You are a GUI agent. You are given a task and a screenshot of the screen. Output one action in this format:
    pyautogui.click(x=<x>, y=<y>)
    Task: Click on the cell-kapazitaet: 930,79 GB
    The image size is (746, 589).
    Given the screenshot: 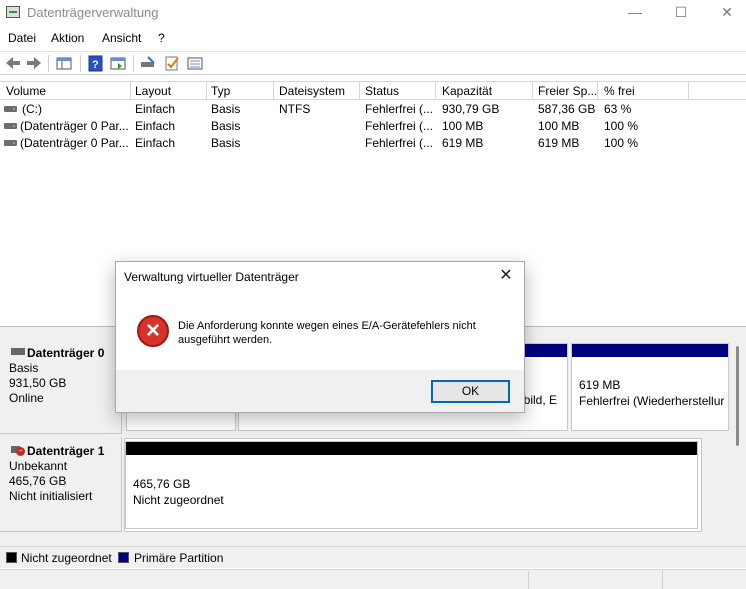 What is the action you would take?
    pyautogui.click(x=471, y=109)
    